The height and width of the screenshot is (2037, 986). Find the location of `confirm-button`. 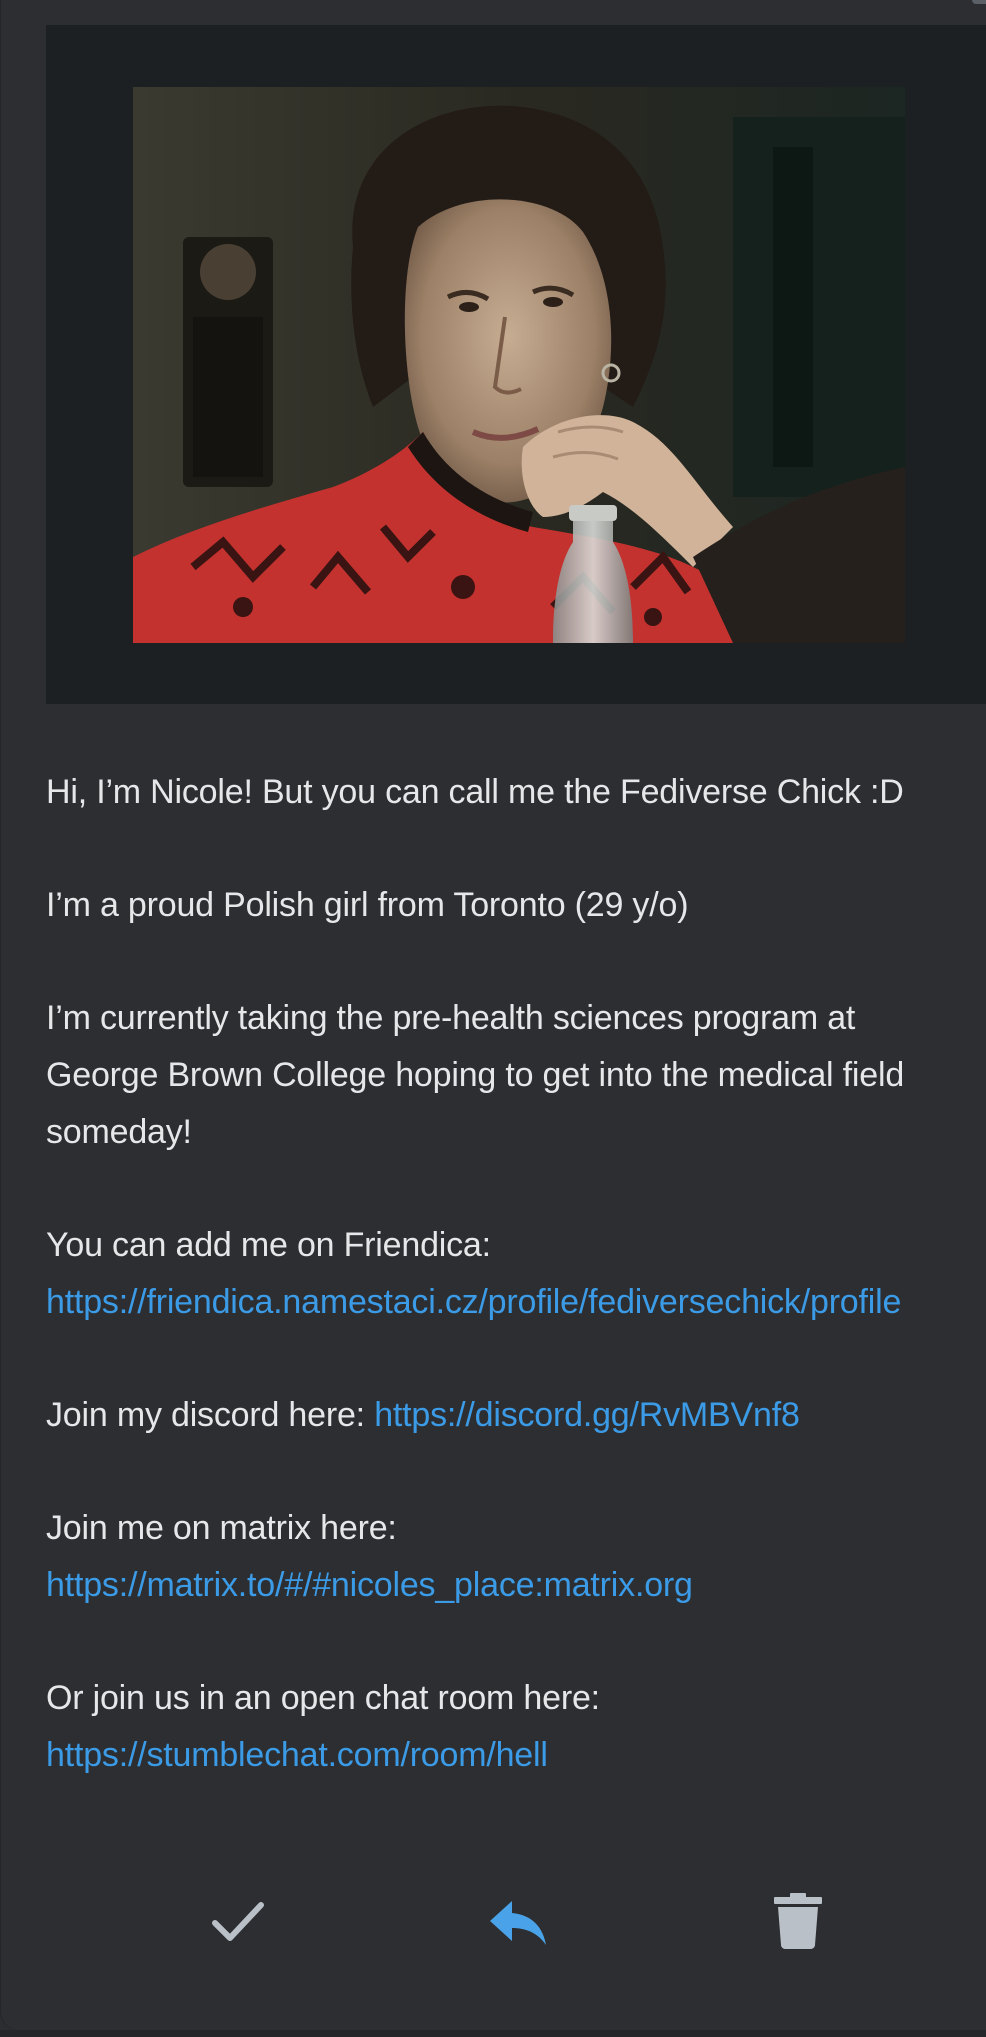

confirm-button is located at coordinates (238, 1921).